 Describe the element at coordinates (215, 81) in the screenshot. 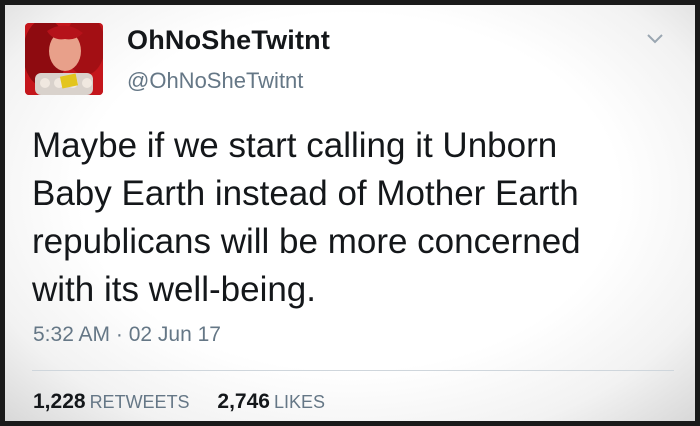

I see `author-handle: @OhNoSheTwitnt` at that location.